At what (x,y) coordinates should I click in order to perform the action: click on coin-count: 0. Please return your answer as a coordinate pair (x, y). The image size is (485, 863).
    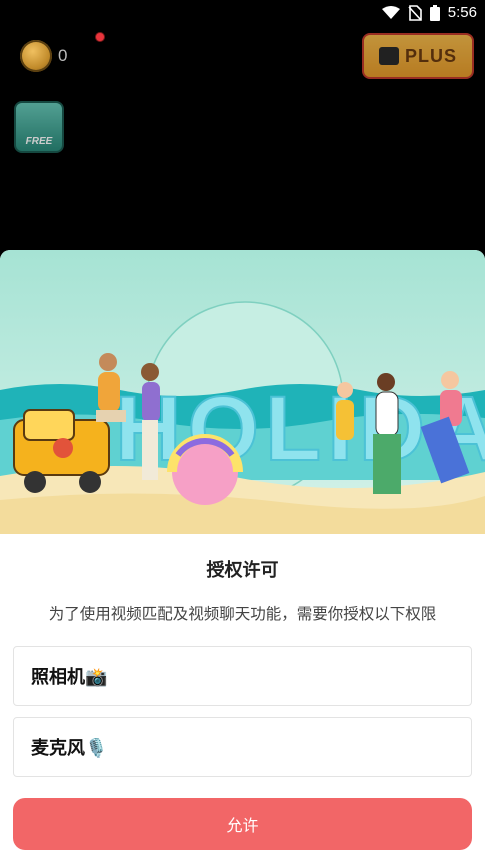
    Looking at the image, I should click on (63, 55).